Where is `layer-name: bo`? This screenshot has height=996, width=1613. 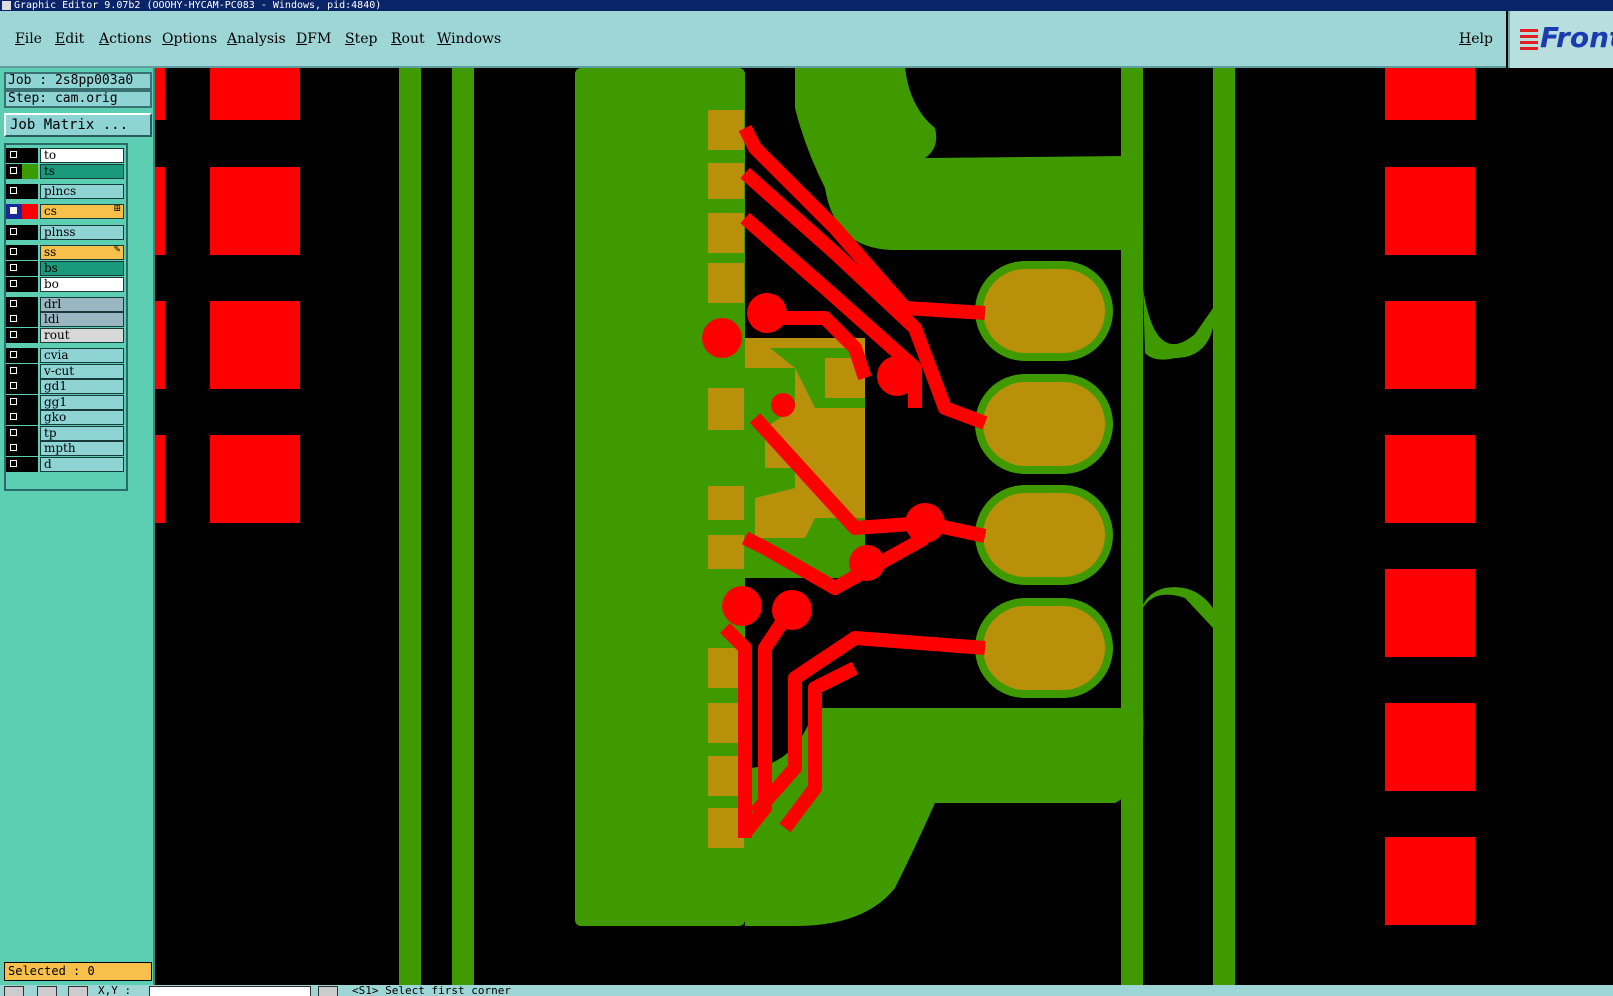
layer-name: bo is located at coordinates (82, 284).